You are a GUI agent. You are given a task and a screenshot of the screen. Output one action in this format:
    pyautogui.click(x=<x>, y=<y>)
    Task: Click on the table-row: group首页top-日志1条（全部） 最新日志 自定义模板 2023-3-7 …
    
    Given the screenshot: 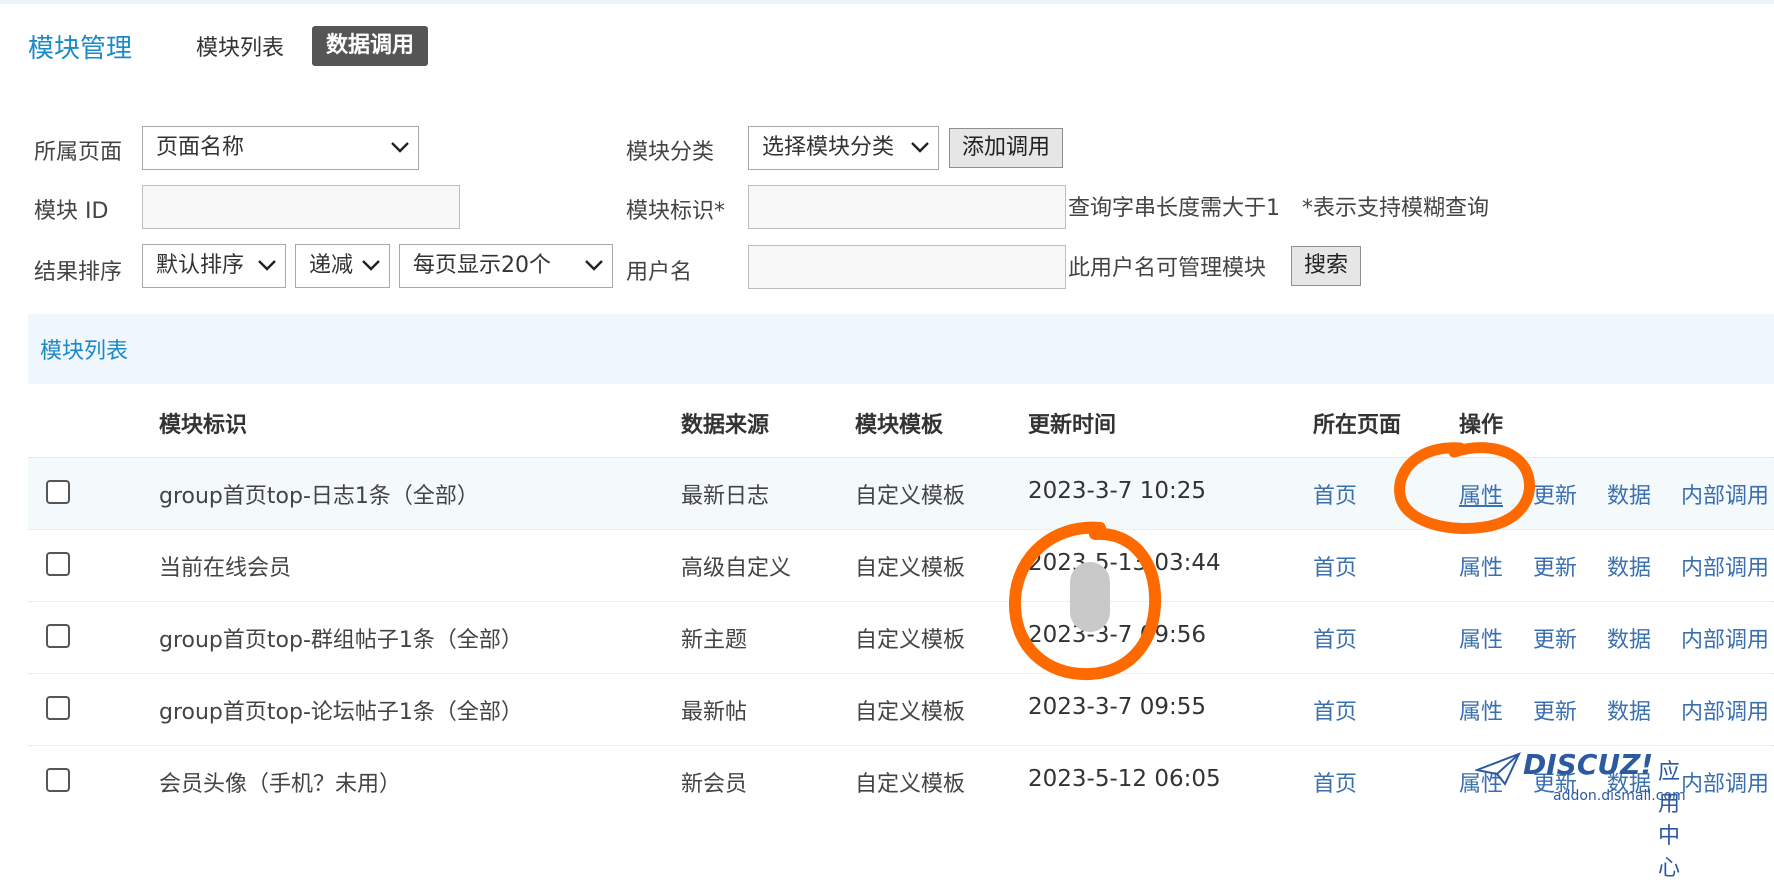 What is the action you would take?
    pyautogui.click(x=901, y=493)
    